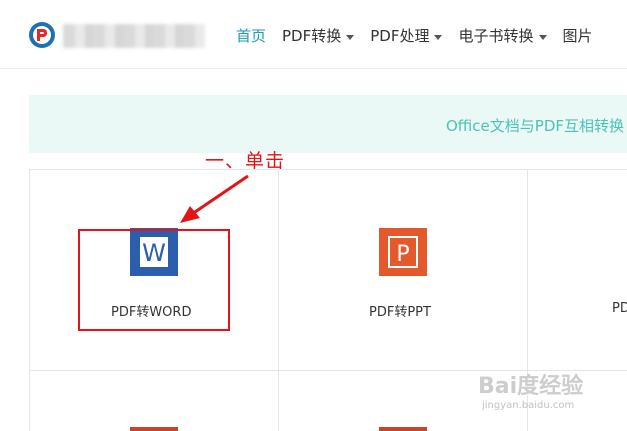  I want to click on nav-item-home: 首页, so click(251, 36).